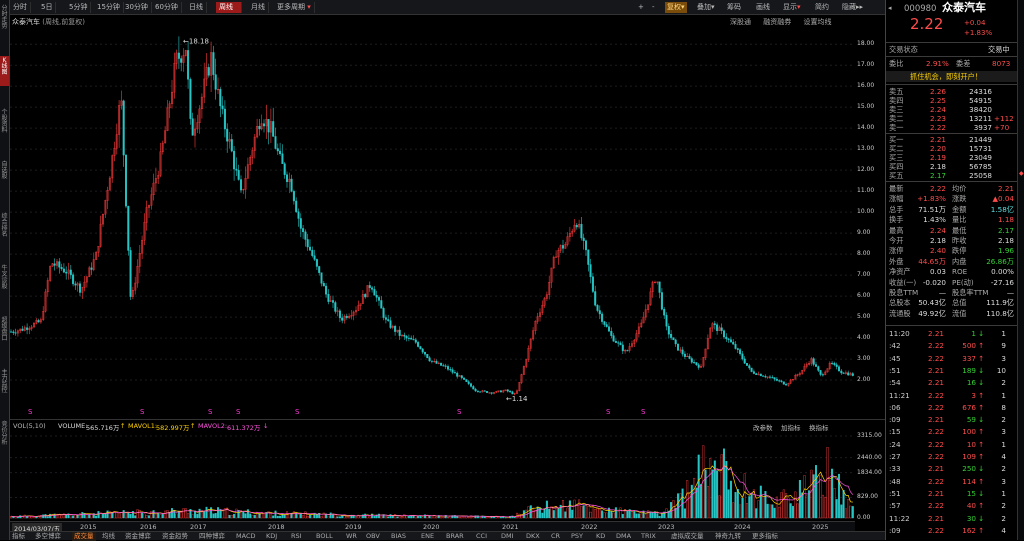 Image resolution: width=1024 pixels, height=541 pixels. What do you see at coordinates (167, 7) in the screenshot?
I see `period-60min: 60分钟` at bounding box center [167, 7].